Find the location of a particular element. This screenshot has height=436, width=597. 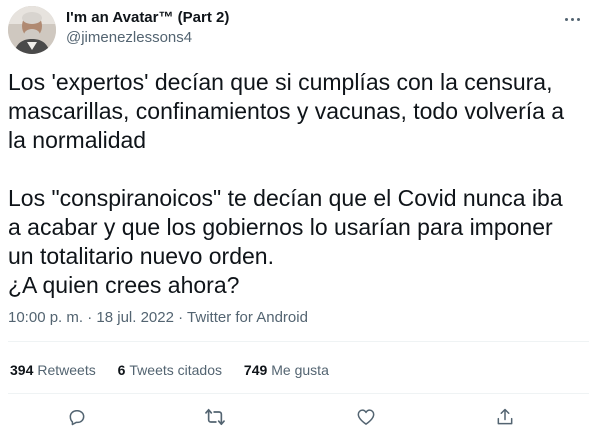

tweet-stats: 394 Retweets 6 Tweets citados 749 Me gusta is located at coordinates (178, 370).